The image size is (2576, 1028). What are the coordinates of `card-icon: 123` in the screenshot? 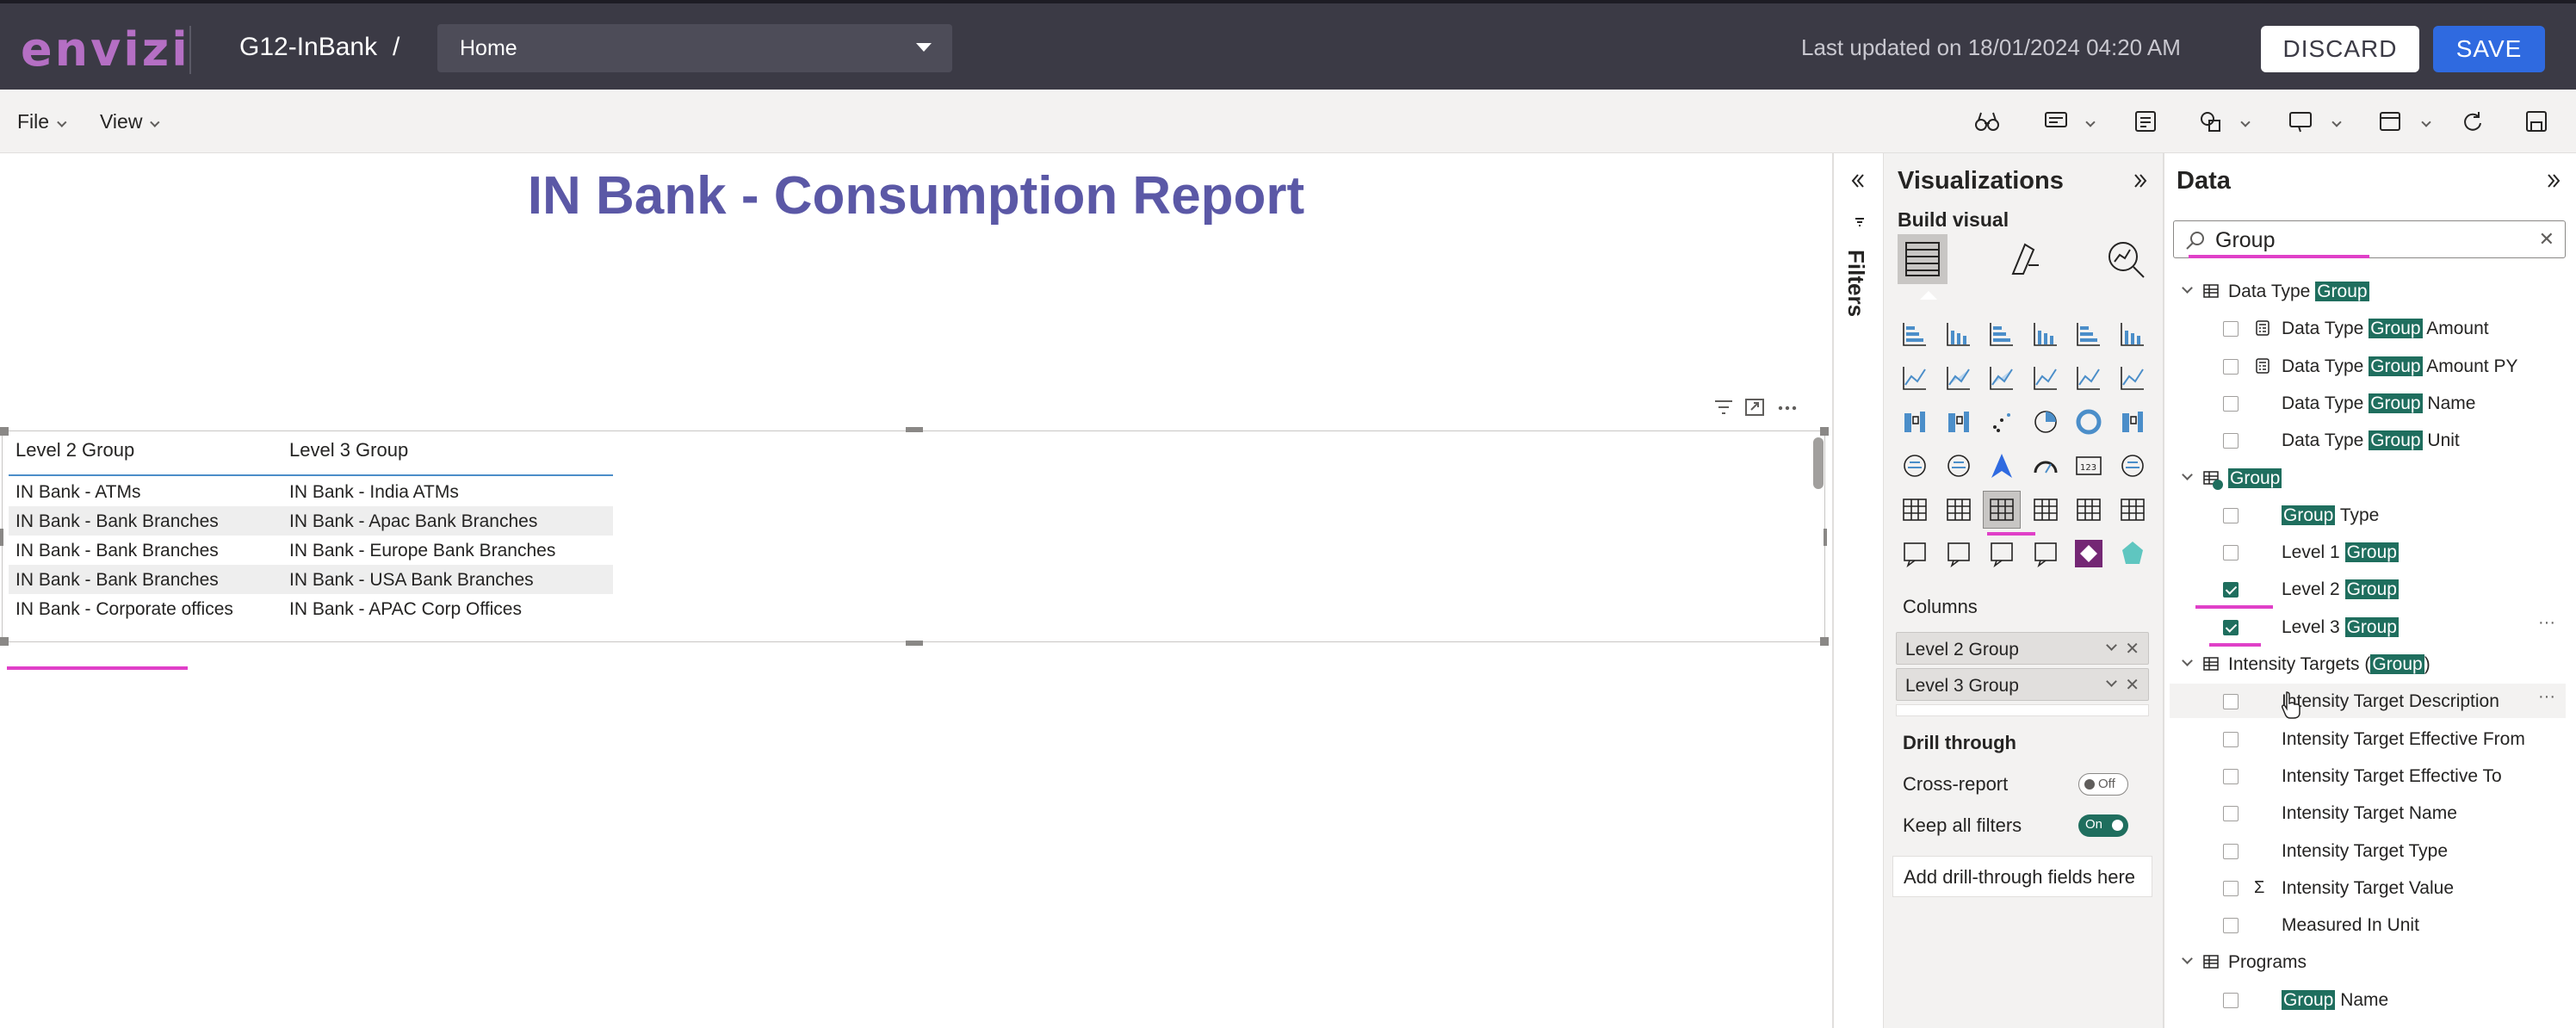 It's located at (2089, 466).